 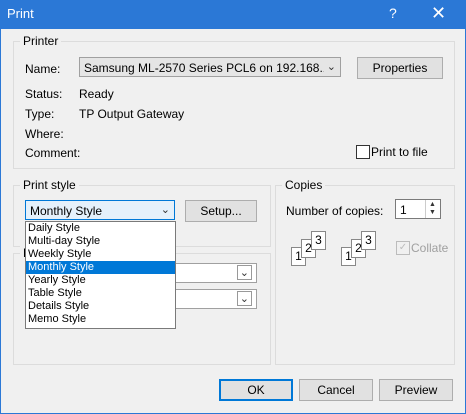 What do you see at coordinates (132, 114) in the screenshot?
I see `type-value: TP Output Gateway` at bounding box center [132, 114].